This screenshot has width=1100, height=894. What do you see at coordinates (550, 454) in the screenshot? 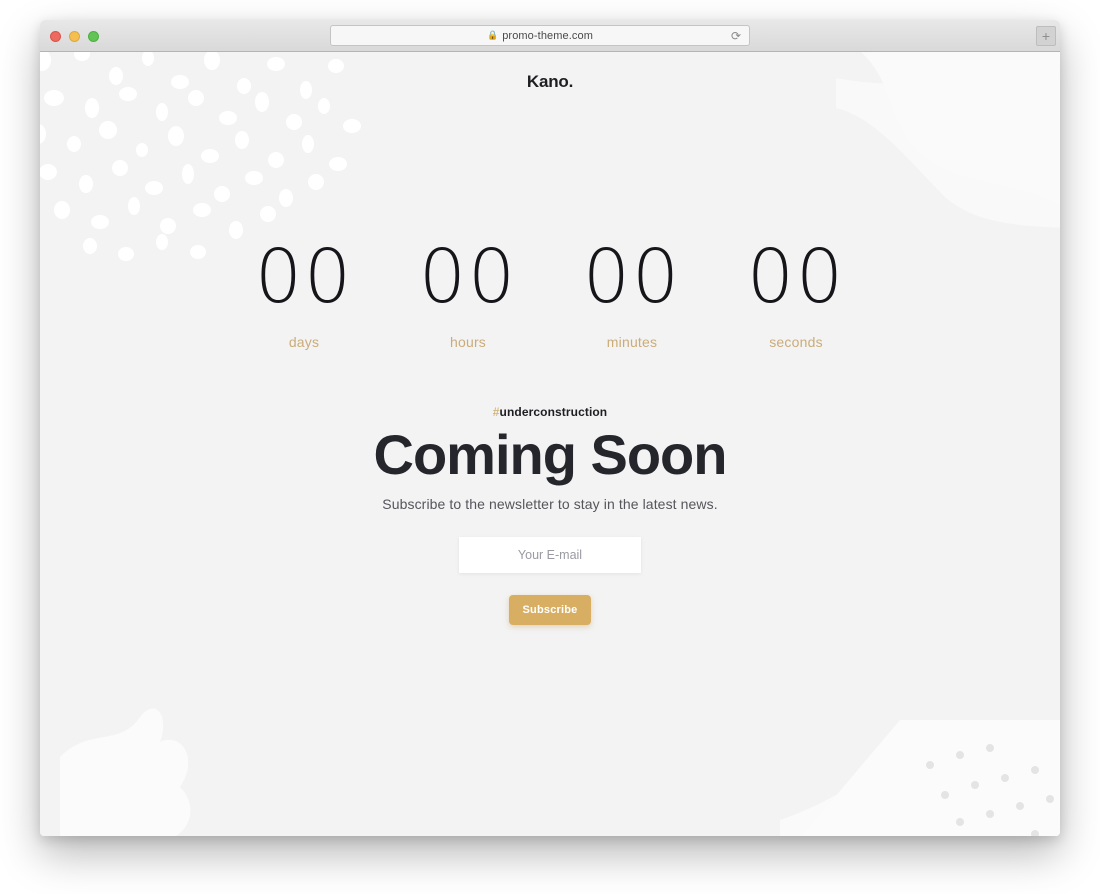
I see `page-title: Coming Soon` at bounding box center [550, 454].